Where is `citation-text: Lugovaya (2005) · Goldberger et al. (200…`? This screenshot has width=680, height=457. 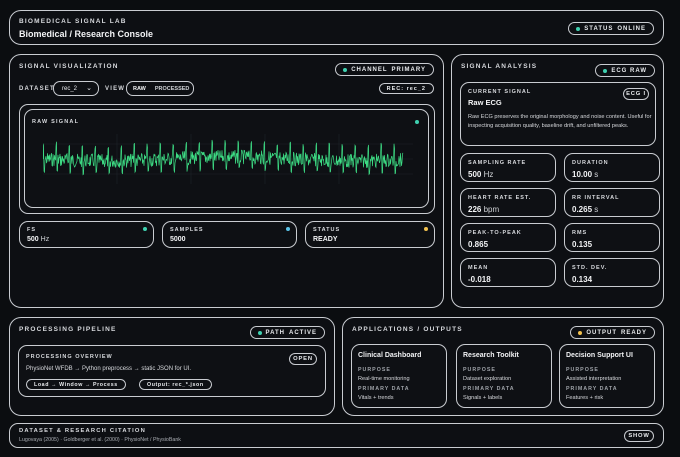 citation-text: Lugovaya (2005) · Goldberger et al. (200… is located at coordinates (100, 440).